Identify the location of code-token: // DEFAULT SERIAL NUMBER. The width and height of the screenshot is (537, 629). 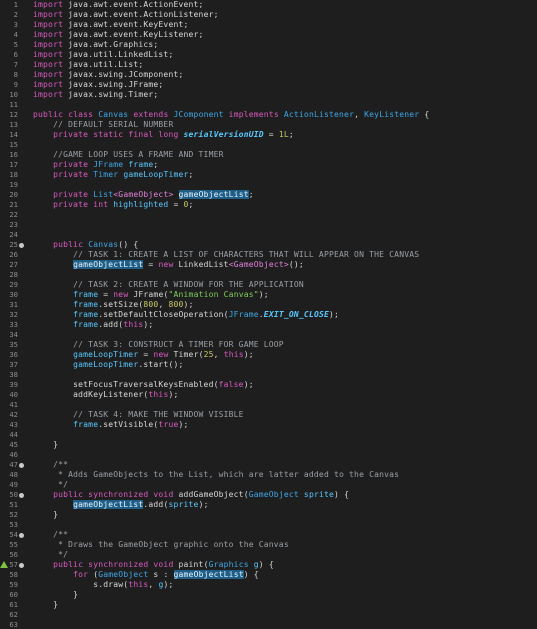
(103, 124).